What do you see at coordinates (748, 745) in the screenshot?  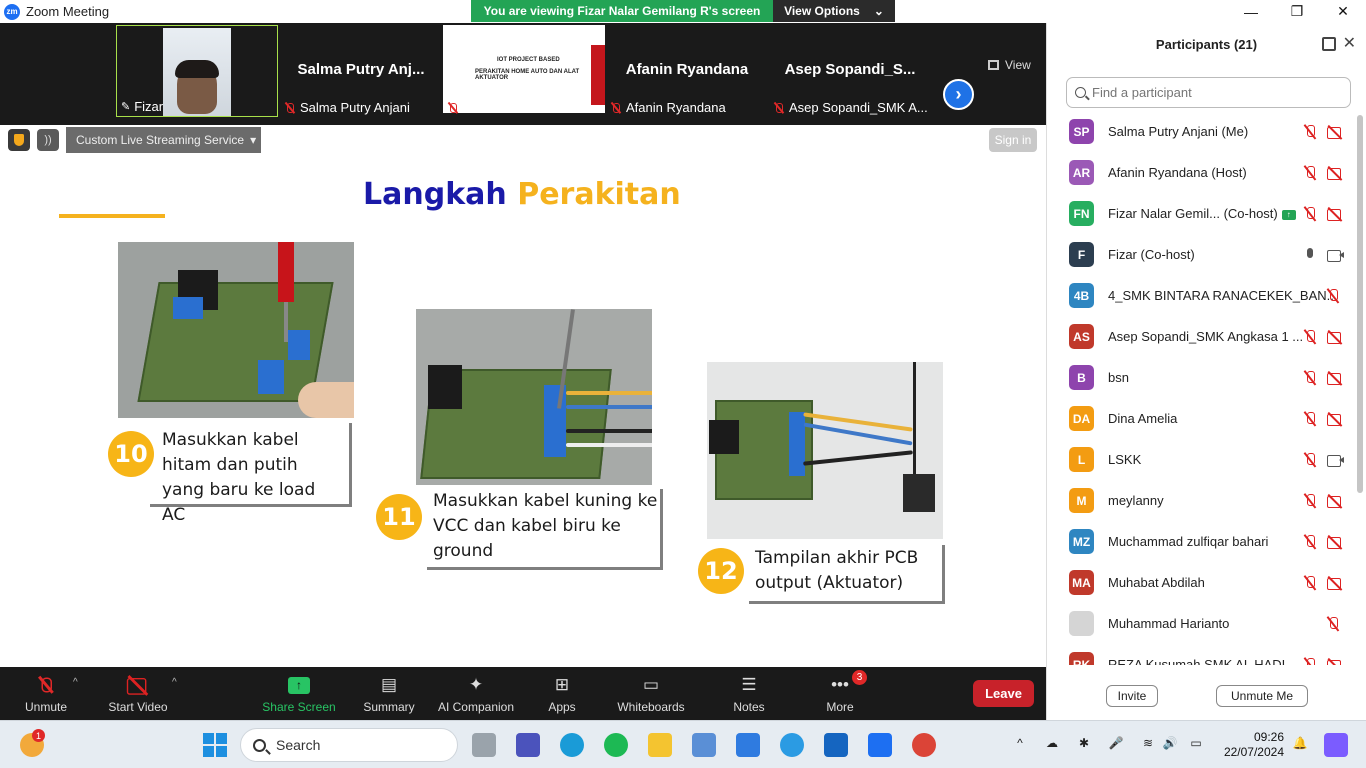 I see `store-icon` at bounding box center [748, 745].